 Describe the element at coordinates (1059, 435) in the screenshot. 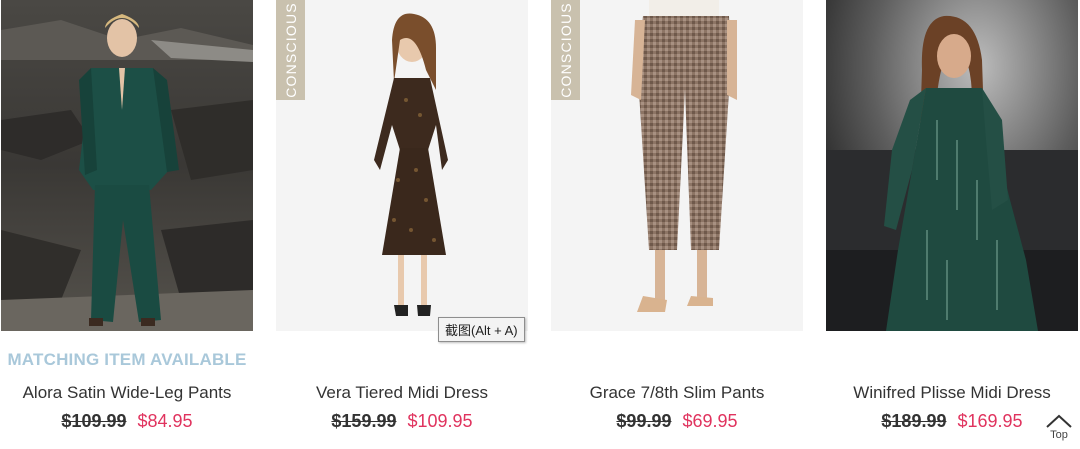

I see `back-to-top-label: Top` at that location.